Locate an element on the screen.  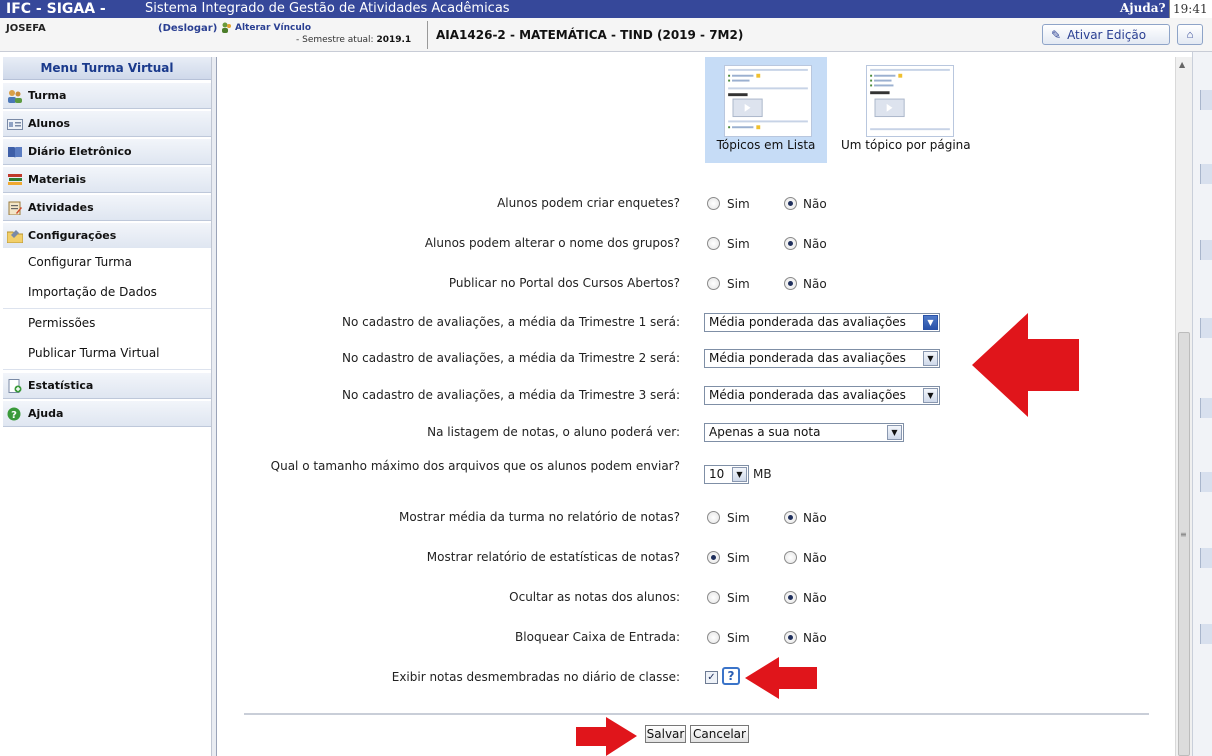
home-button: ⌂ is located at coordinates (1190, 34).